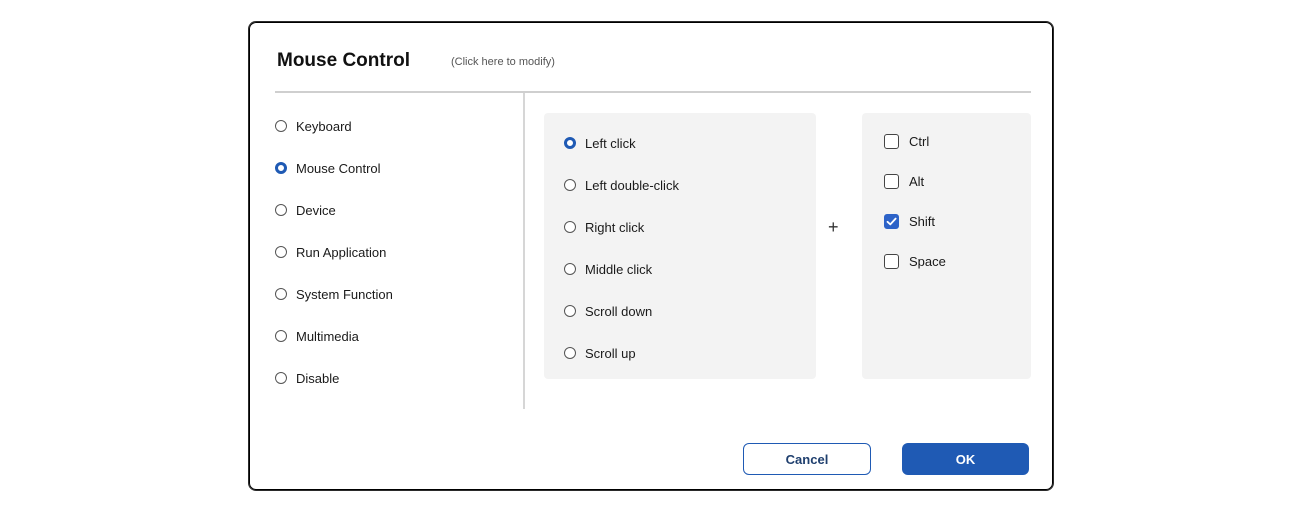  I want to click on nav-item-label: Device, so click(316, 210).